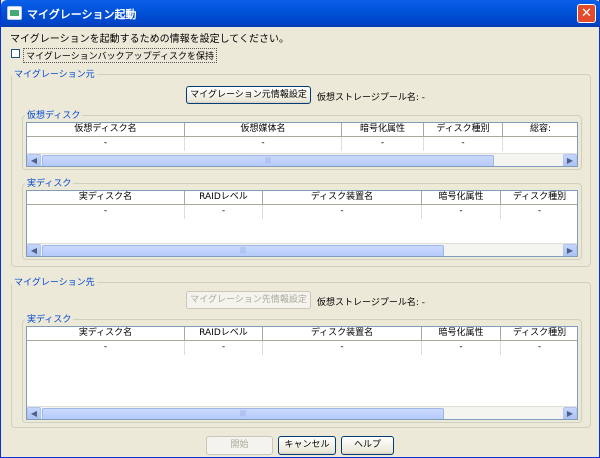 This screenshot has width=600, height=458. What do you see at coordinates (540, 144) in the screenshot?
I see `table-cell` at bounding box center [540, 144].